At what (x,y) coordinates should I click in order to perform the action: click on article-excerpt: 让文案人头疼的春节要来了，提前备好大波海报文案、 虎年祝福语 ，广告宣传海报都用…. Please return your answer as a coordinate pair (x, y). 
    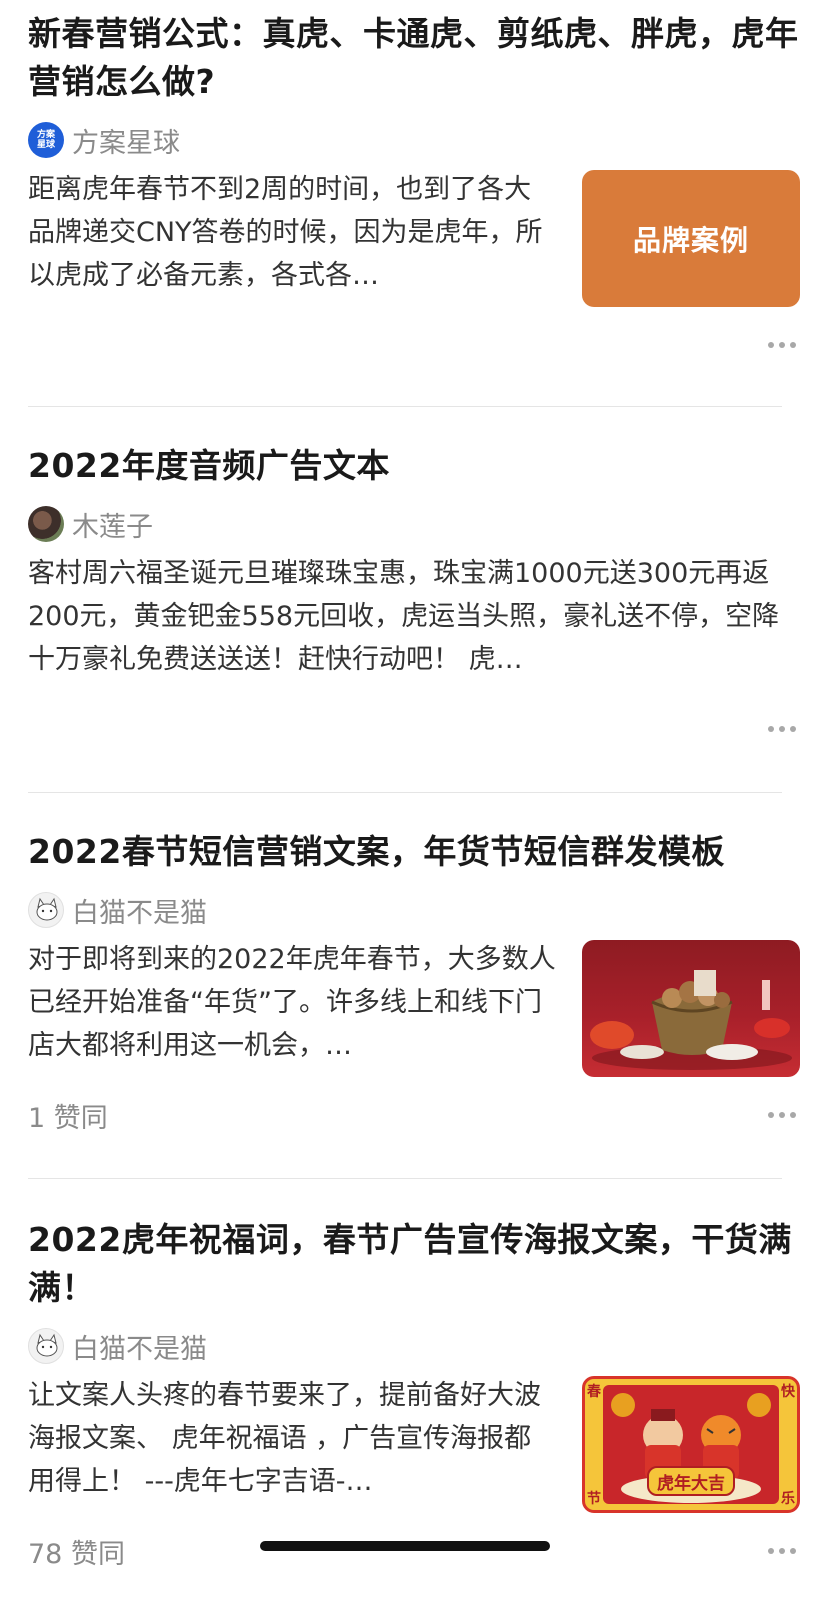
    Looking at the image, I should click on (293, 1438).